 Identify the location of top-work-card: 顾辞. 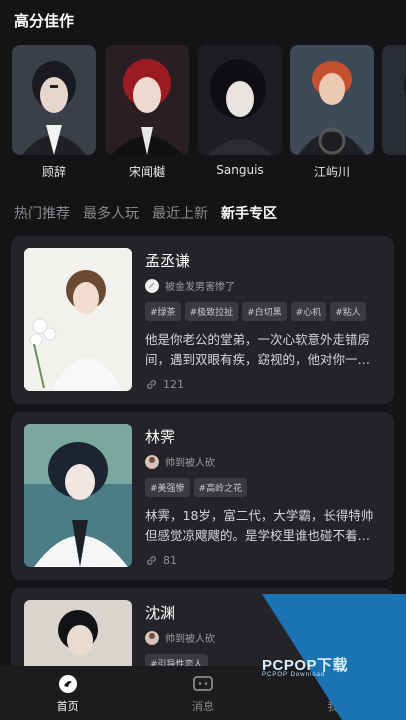
(54, 112).